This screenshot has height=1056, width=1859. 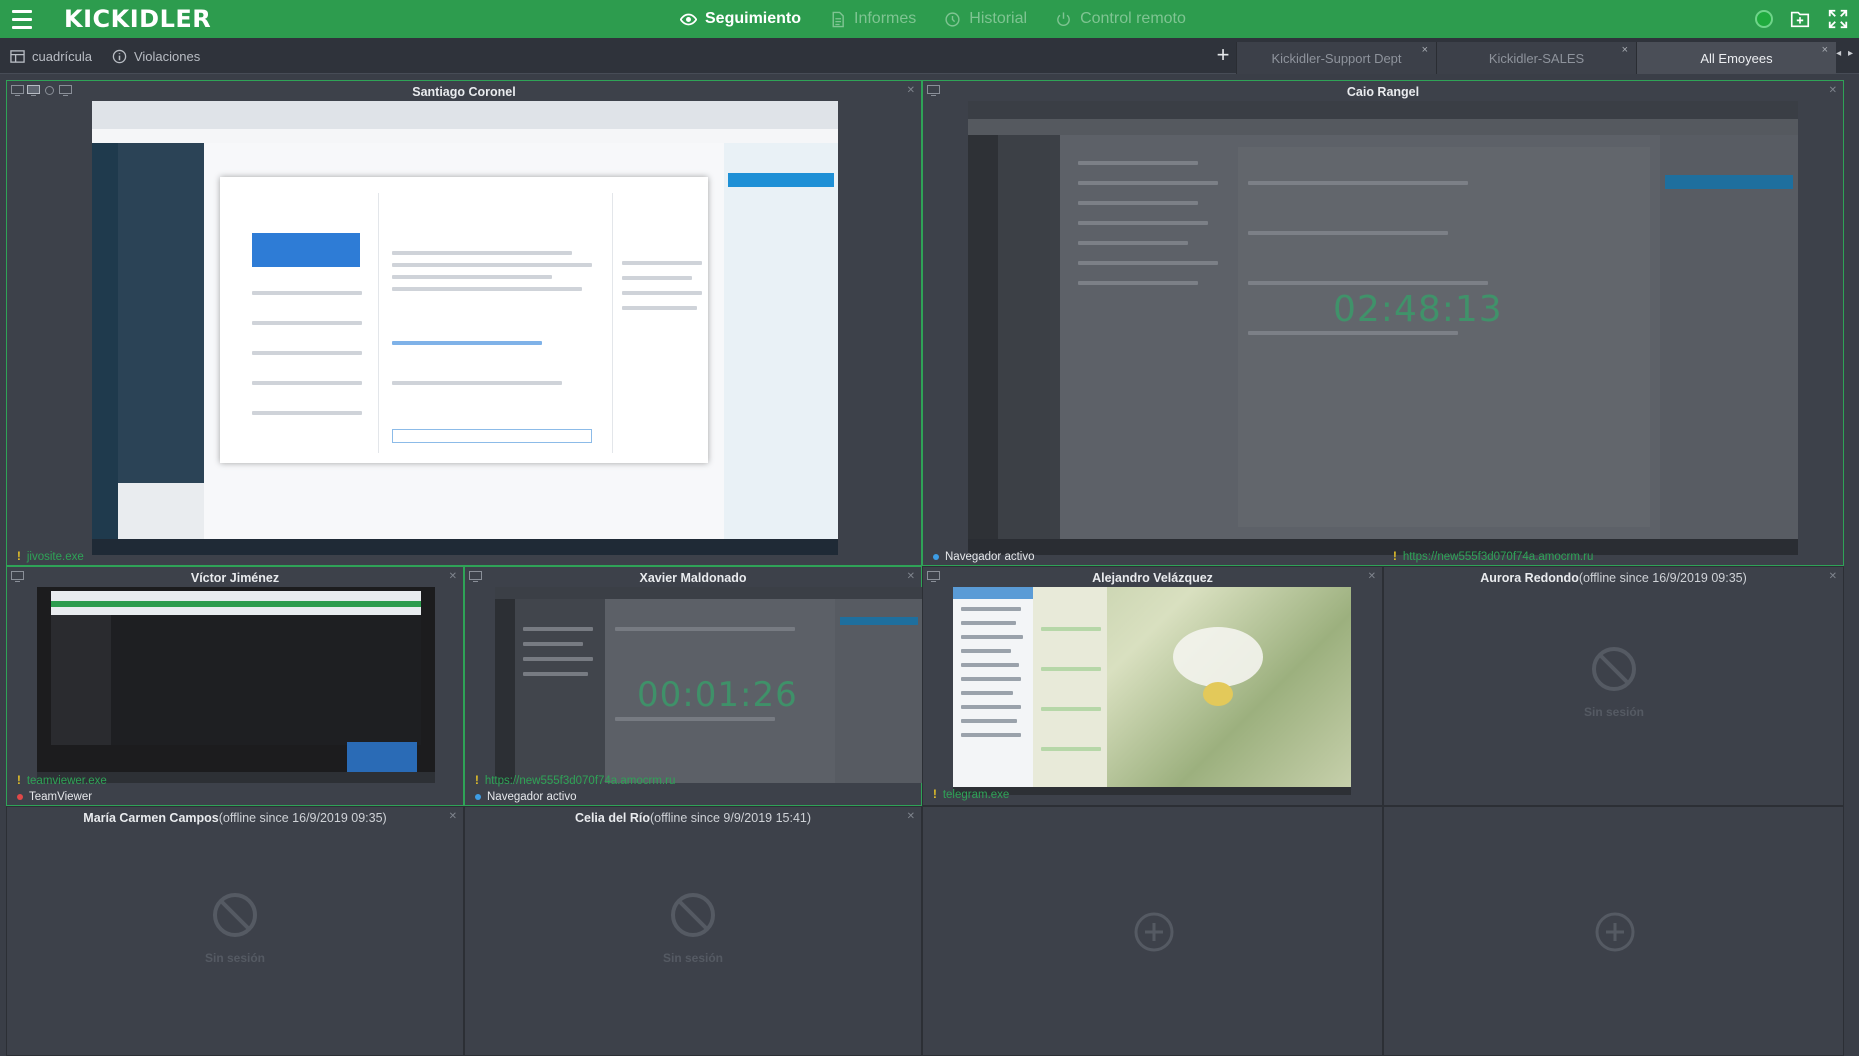 I want to click on offline-since: (offline since 9/9/2019 15:41), so click(x=731, y=818).